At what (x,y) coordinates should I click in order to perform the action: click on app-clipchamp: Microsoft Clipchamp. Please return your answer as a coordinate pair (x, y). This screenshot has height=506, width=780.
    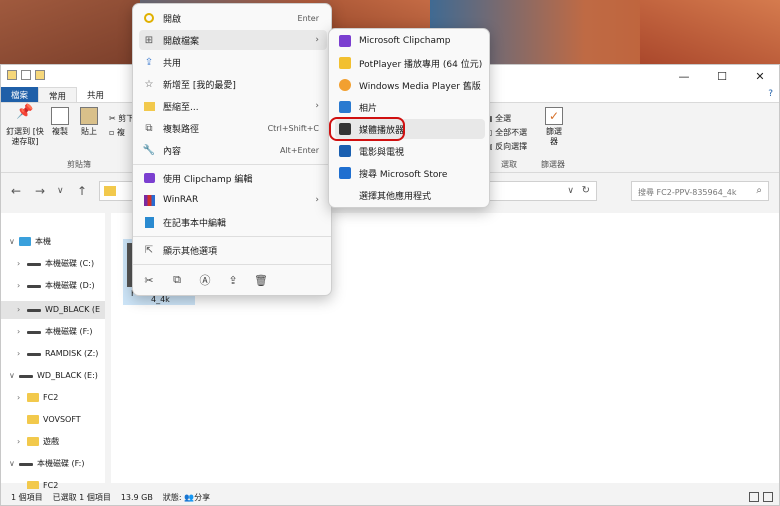
    Looking at the image, I should click on (410, 41).